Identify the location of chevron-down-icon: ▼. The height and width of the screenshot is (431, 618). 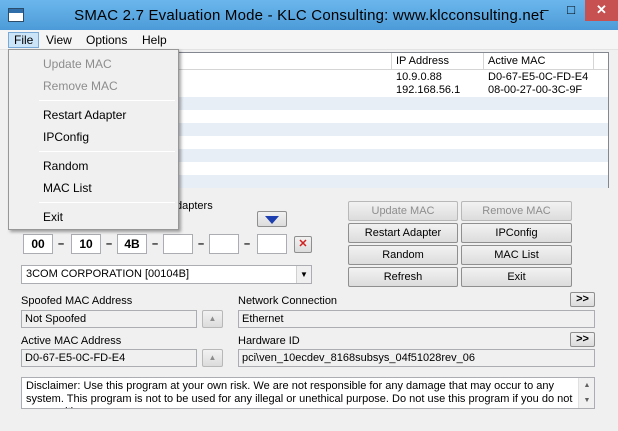
(303, 274).